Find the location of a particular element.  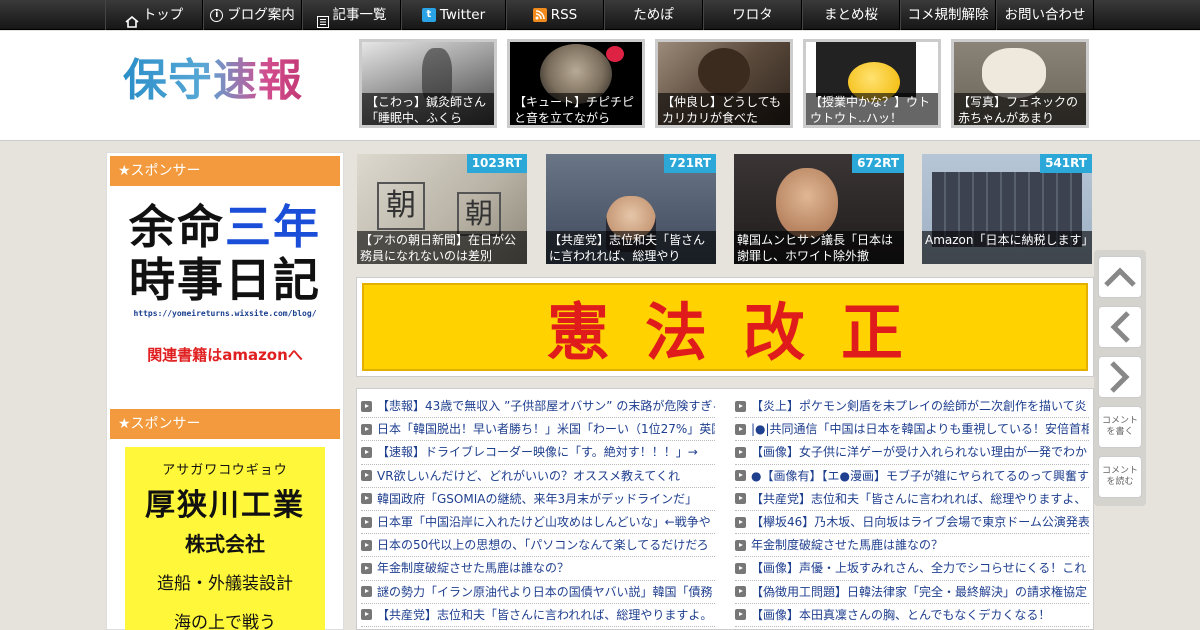

rss-icon is located at coordinates (539, 15).